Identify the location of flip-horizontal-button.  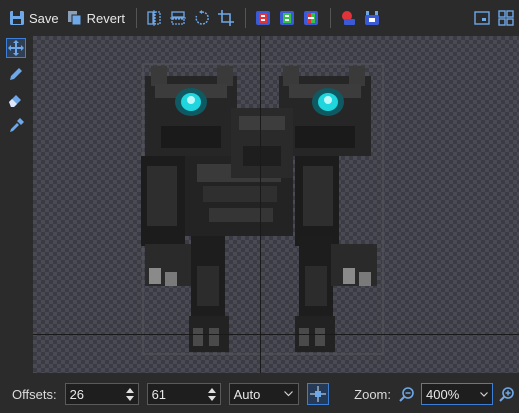
(154, 18).